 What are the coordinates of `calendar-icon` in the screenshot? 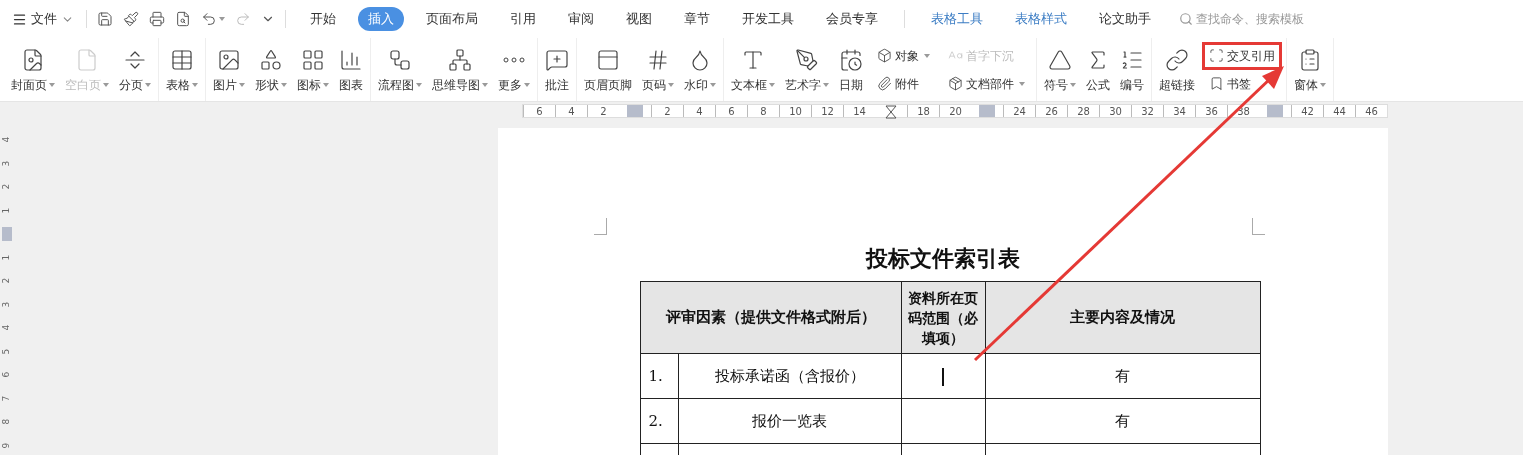 It's located at (851, 60).